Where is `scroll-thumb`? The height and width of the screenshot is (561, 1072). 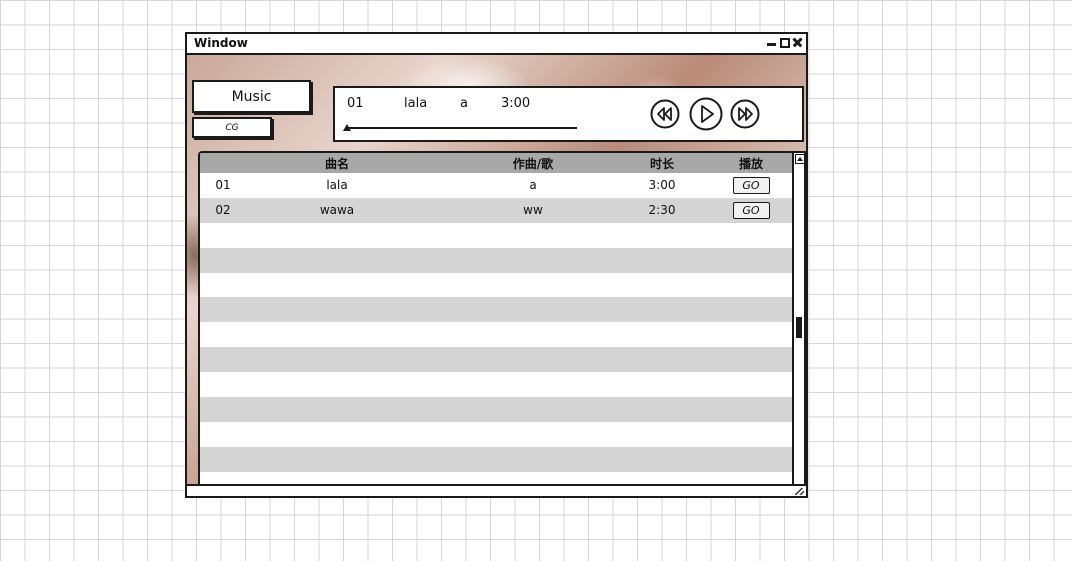
scroll-thumb is located at coordinates (799, 327).